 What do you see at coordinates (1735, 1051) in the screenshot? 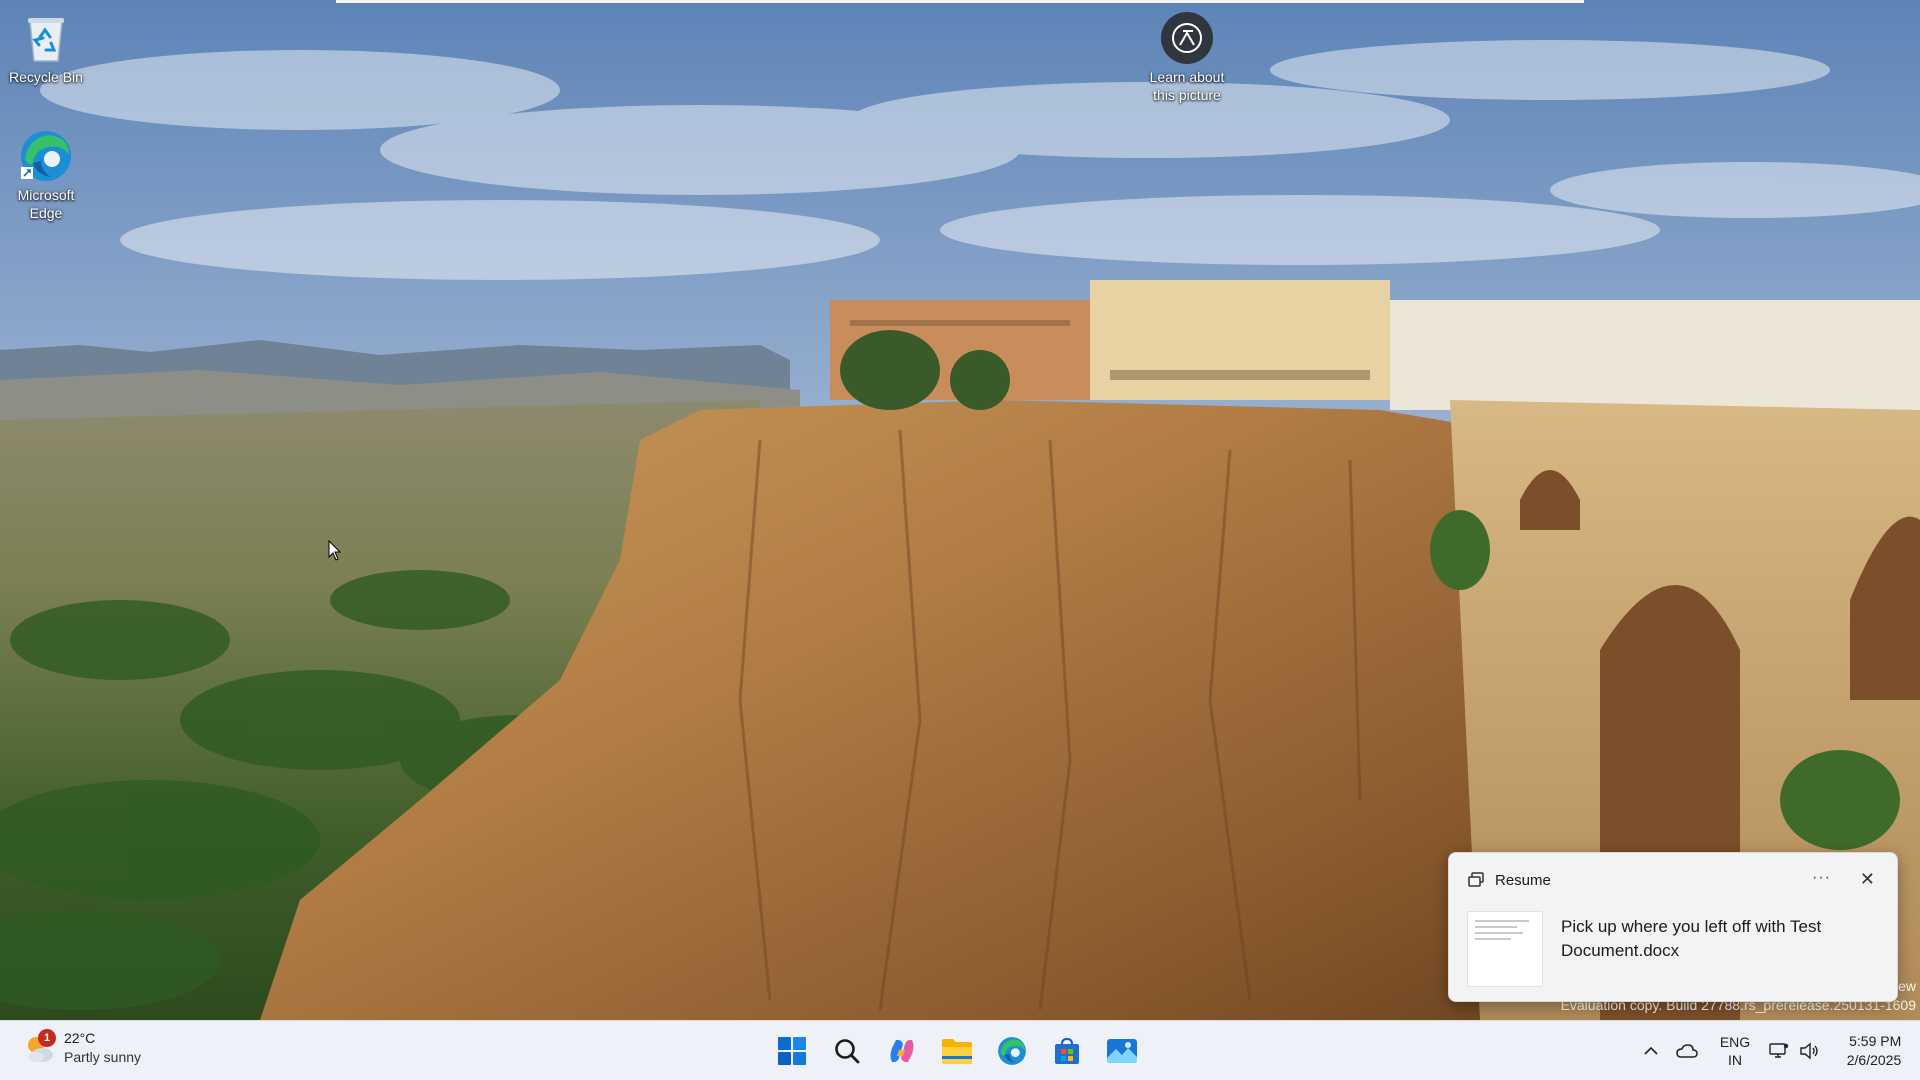
I see `language-indicator: ENG IN` at bounding box center [1735, 1051].